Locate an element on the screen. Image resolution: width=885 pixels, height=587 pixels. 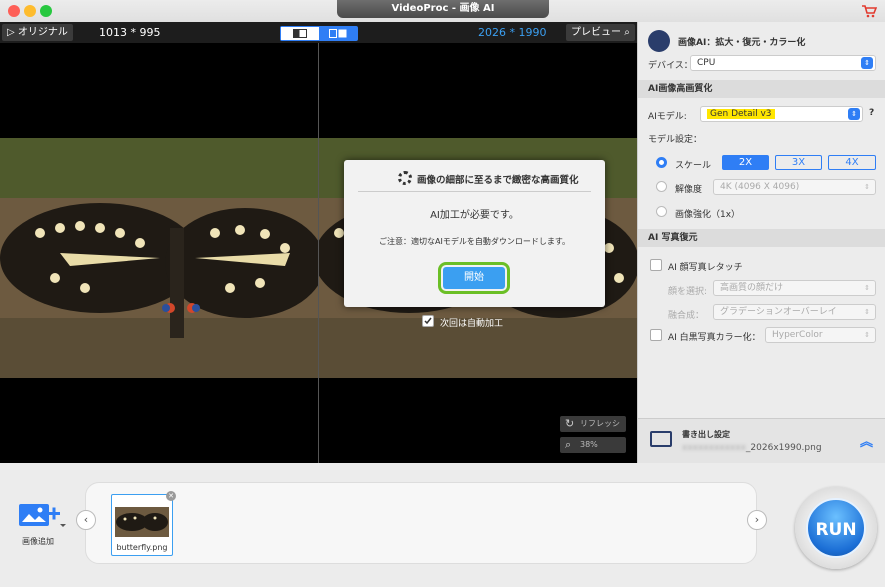
thumbnail-item: butterfly.png is located at coordinates (142, 525).